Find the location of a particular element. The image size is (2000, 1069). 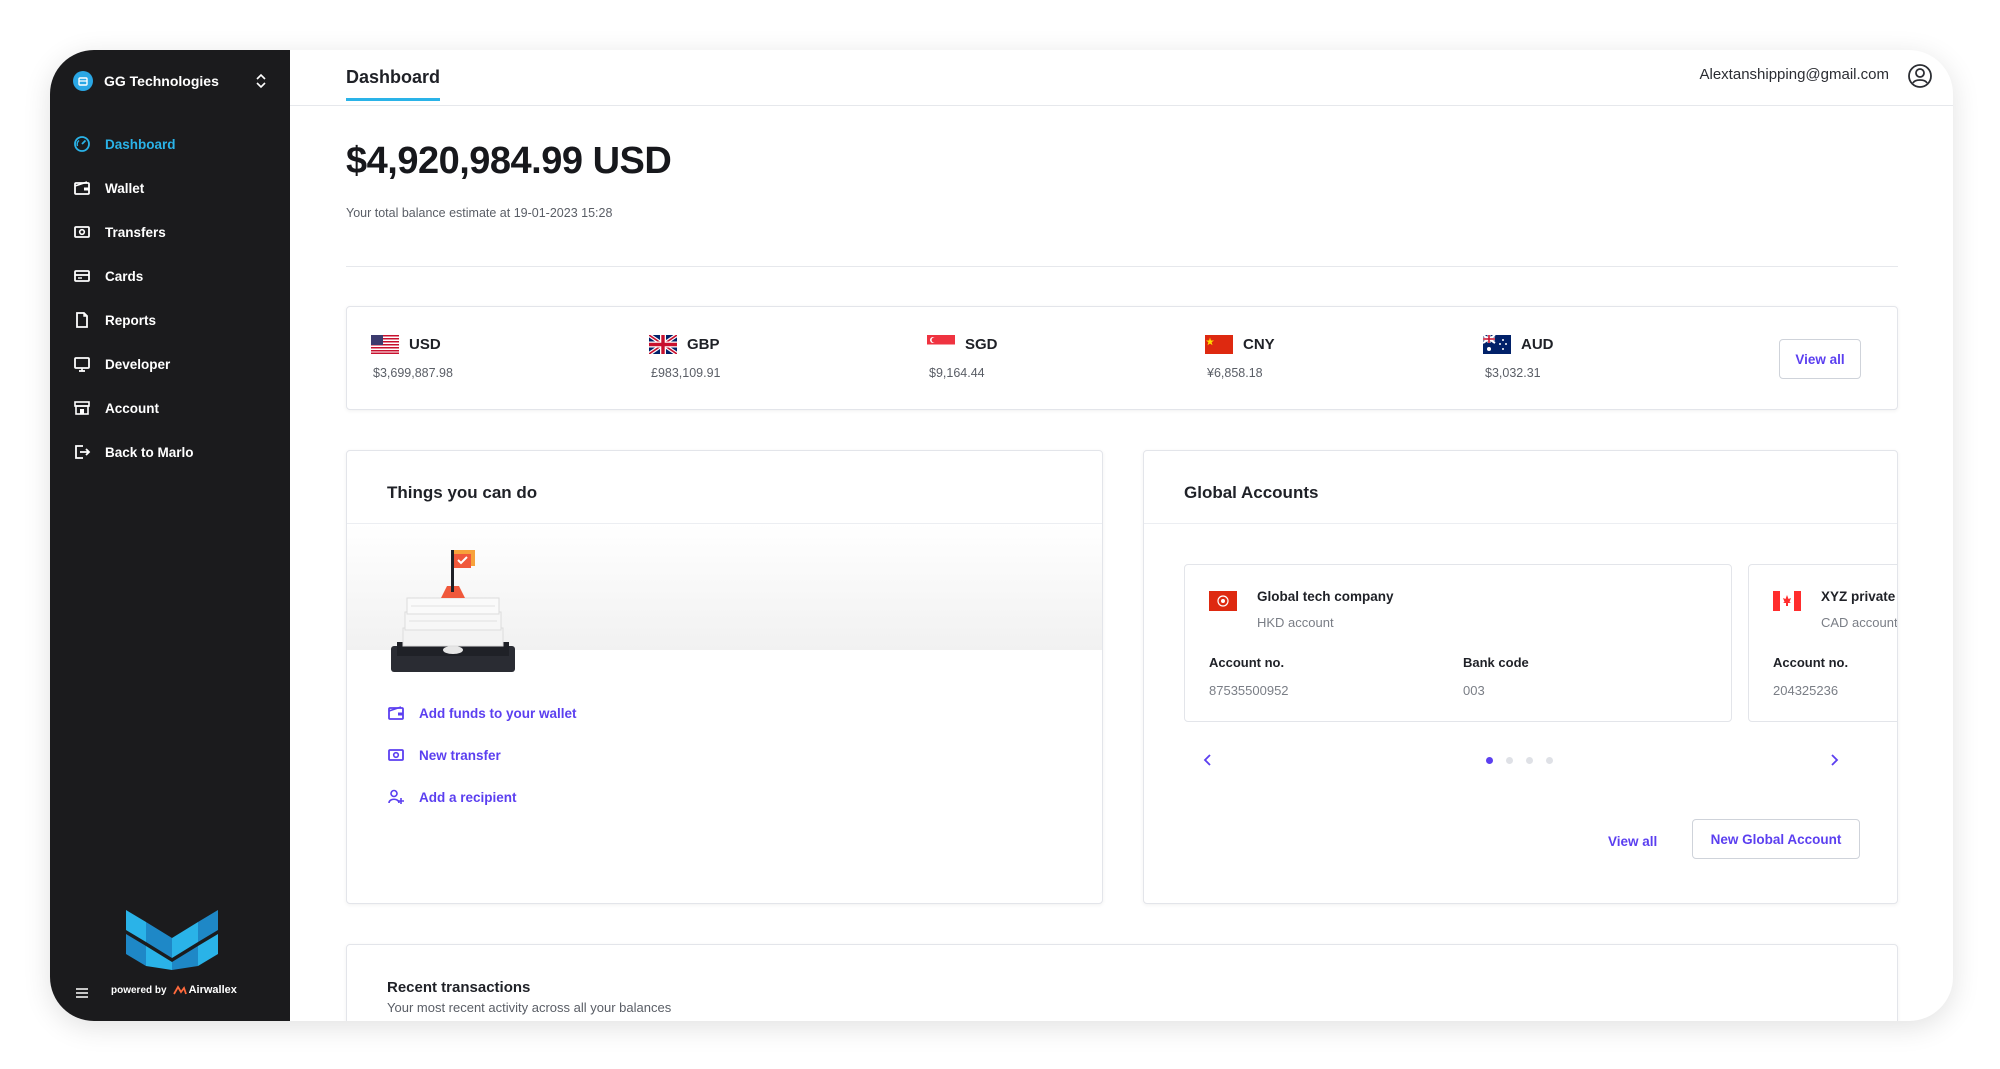

sidebar-item-back-to-marlo: Back to Marlo is located at coordinates (173, 452).